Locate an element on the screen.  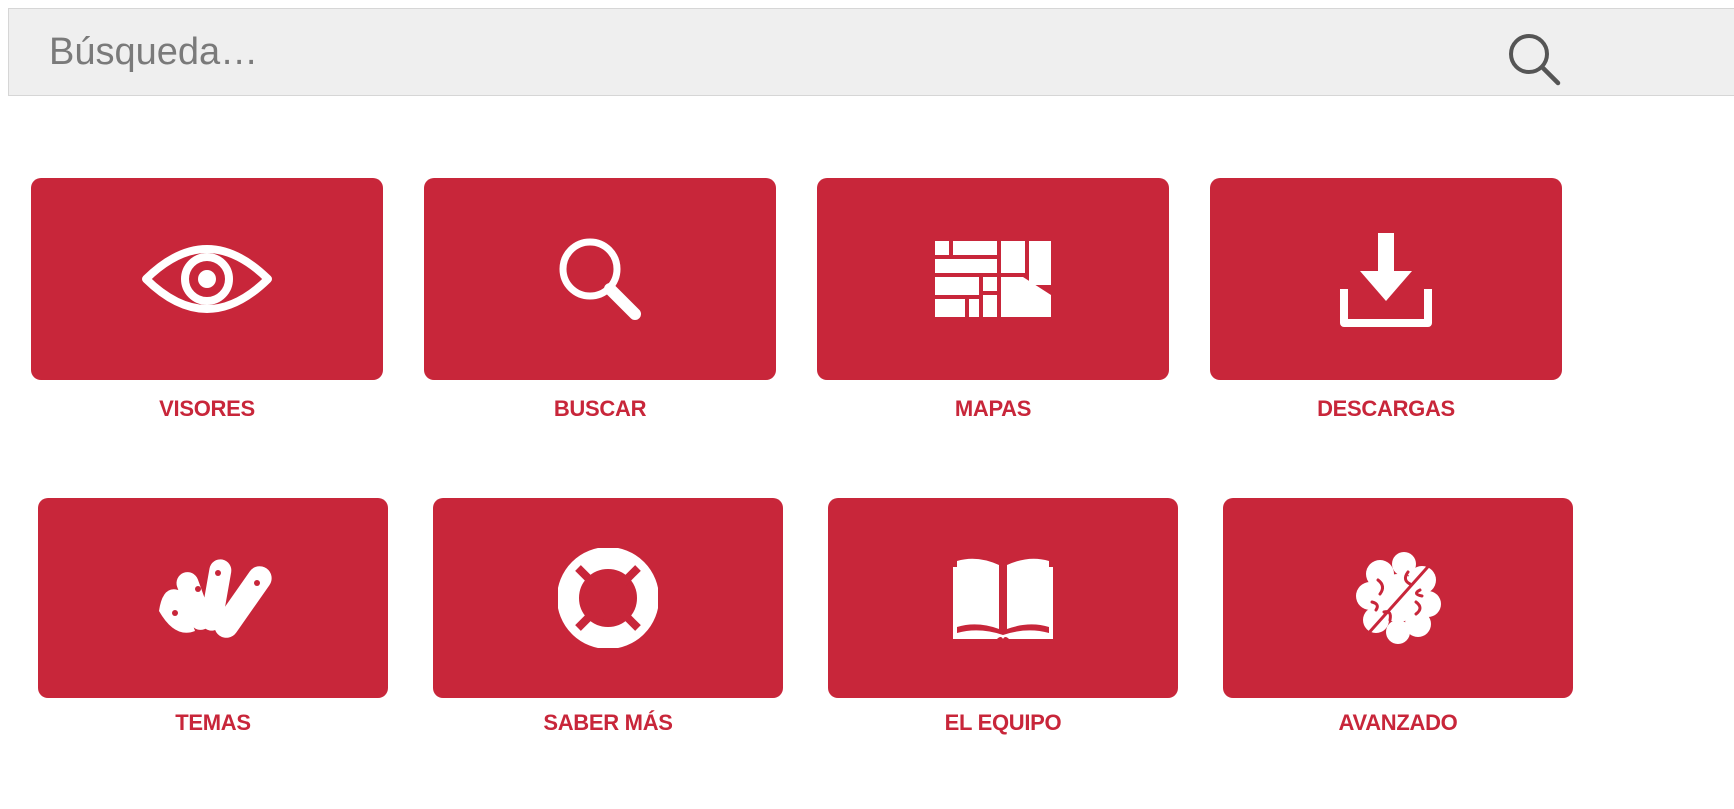
color-swatches-icon is located at coordinates (215, 598).